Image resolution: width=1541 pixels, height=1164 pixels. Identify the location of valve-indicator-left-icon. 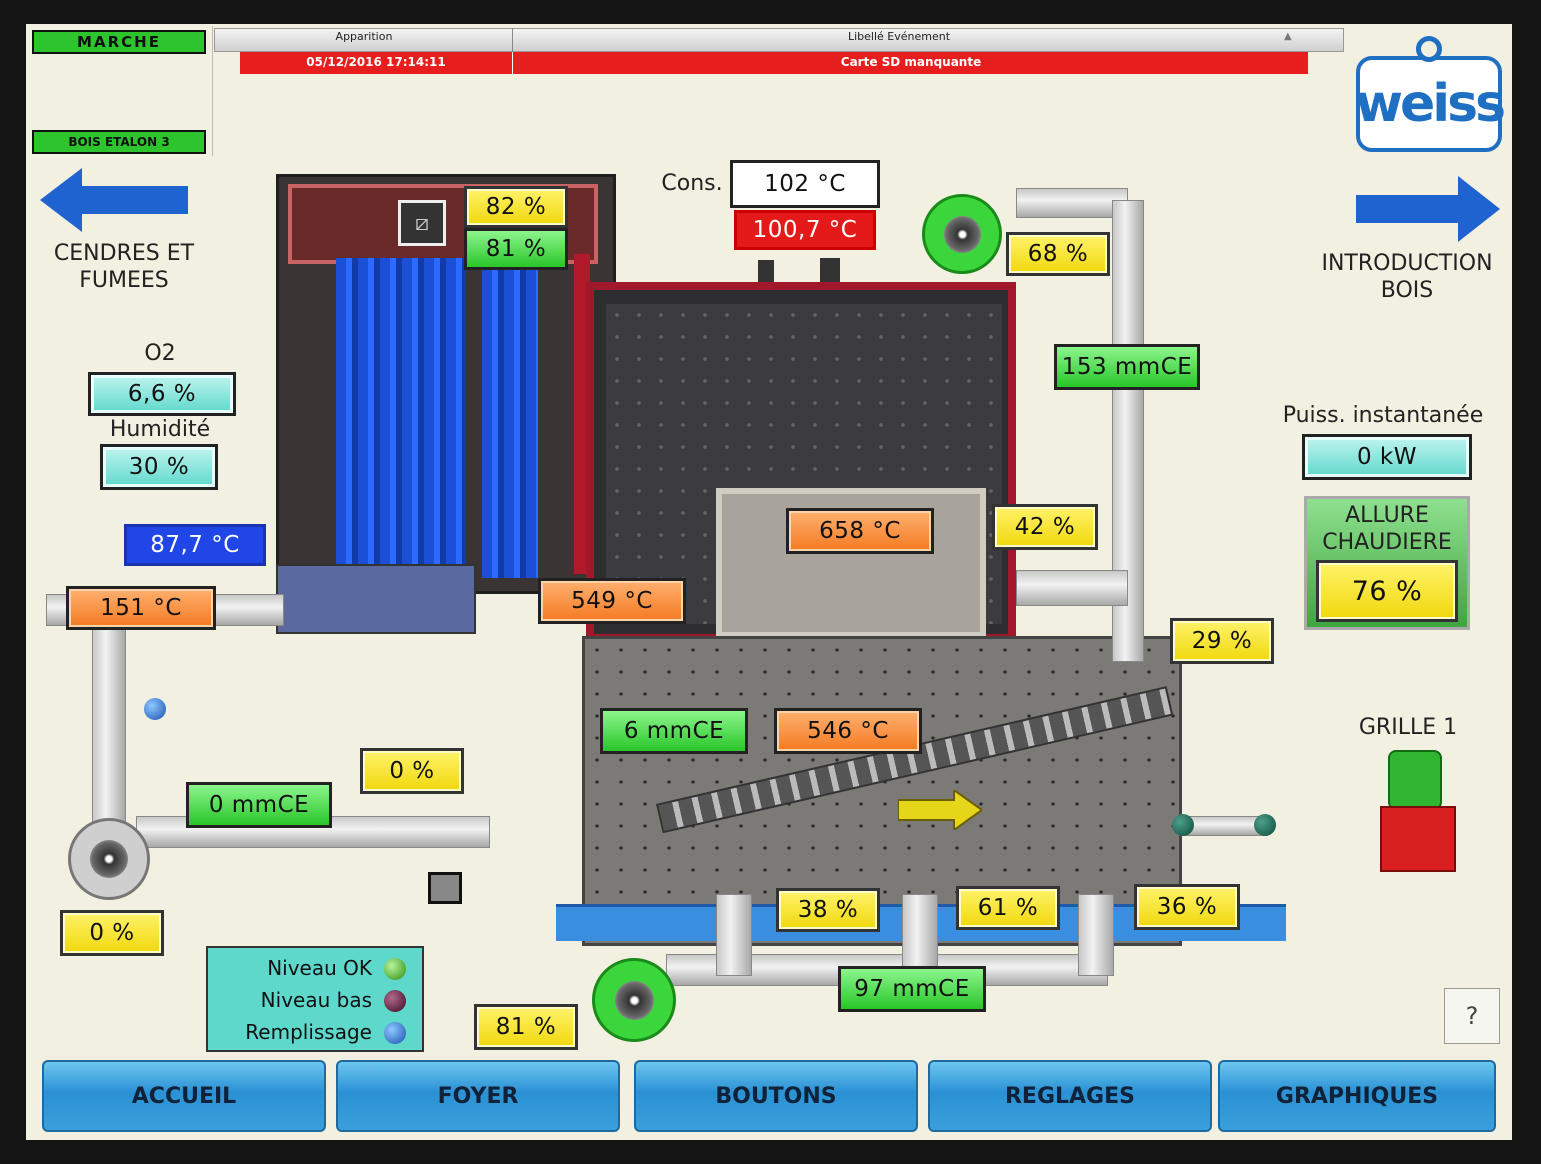
(155, 709).